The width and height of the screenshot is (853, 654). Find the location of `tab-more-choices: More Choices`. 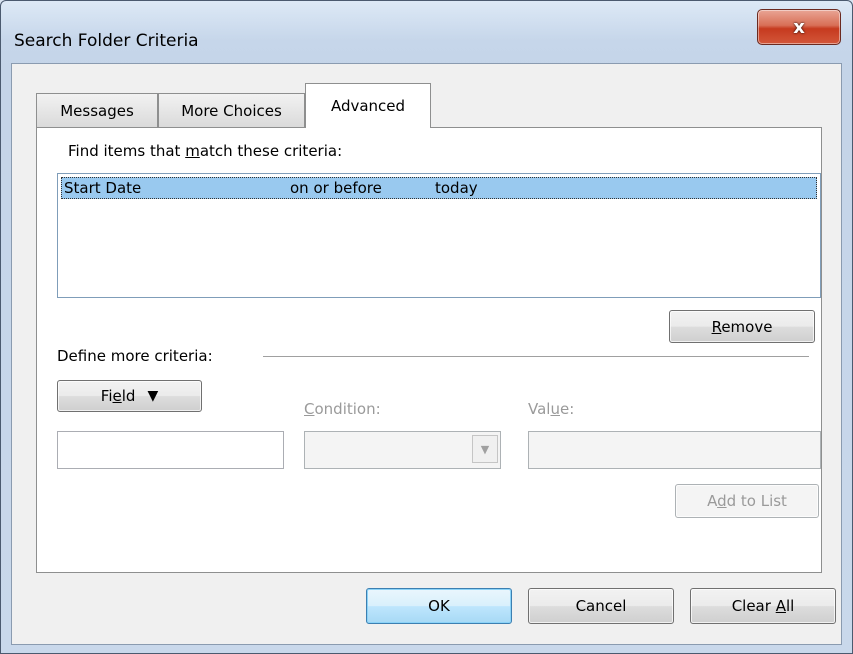

tab-more-choices: More Choices is located at coordinates (231, 110).